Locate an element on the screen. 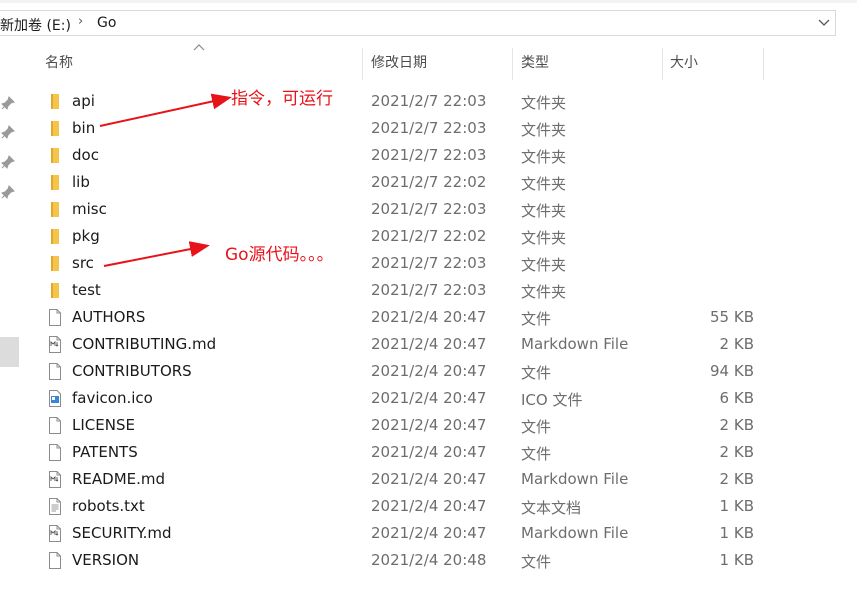  file-row: favicon.ico 2021/2/4 20:47 ICO 文件 6 KB is located at coordinates (428, 398).